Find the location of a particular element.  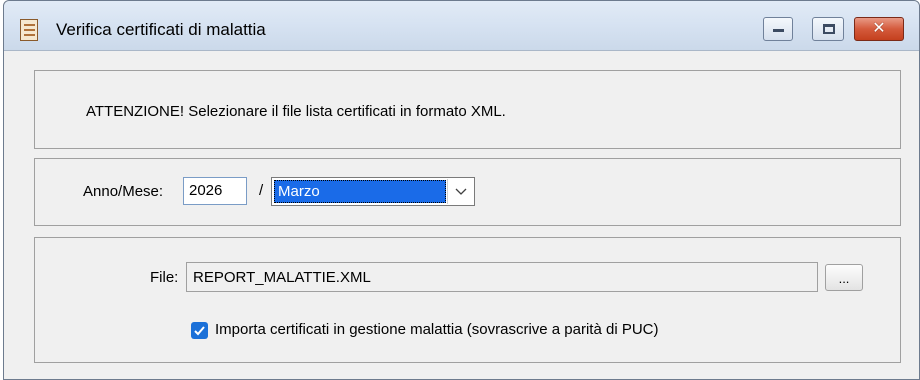

year-input: 2026 is located at coordinates (215, 191).